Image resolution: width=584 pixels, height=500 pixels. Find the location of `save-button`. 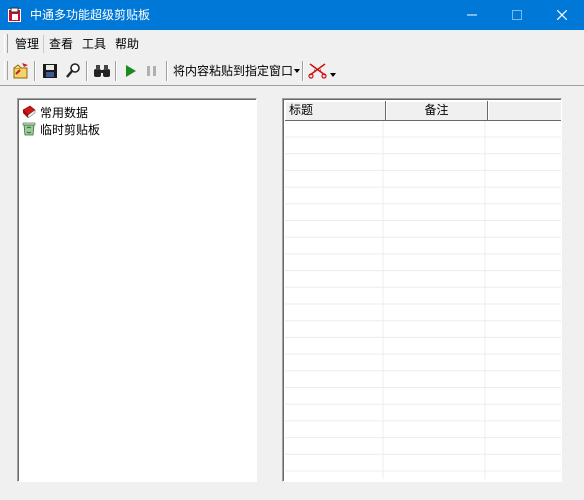

save-button is located at coordinates (50, 71).